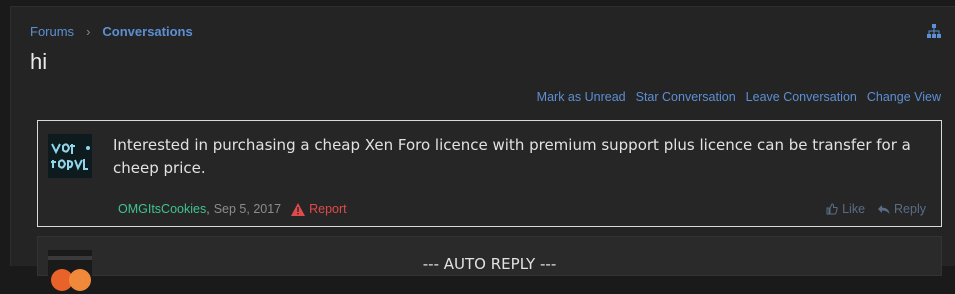 The height and width of the screenshot is (294, 955). Describe the element at coordinates (328, 209) in the screenshot. I see `report-label: Report` at that location.